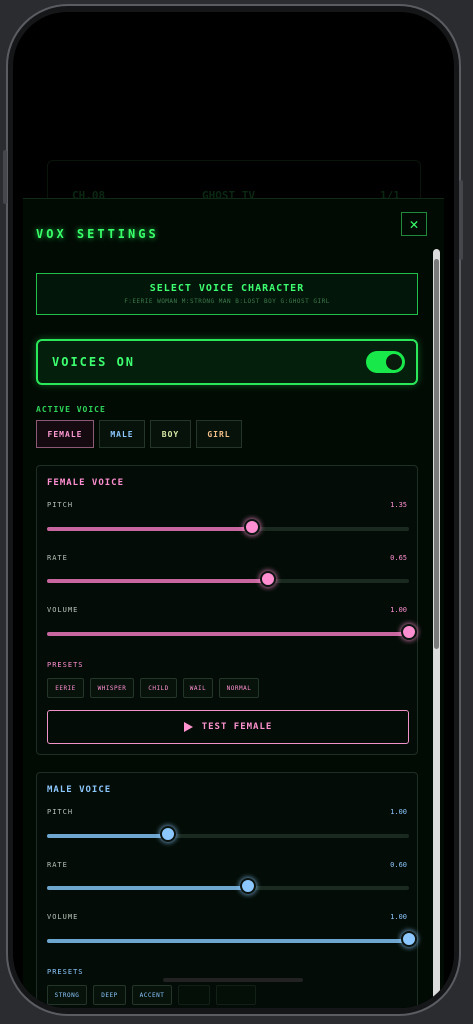  What do you see at coordinates (158, 688) in the screenshot?
I see `female-preset-child: CHILD` at bounding box center [158, 688].